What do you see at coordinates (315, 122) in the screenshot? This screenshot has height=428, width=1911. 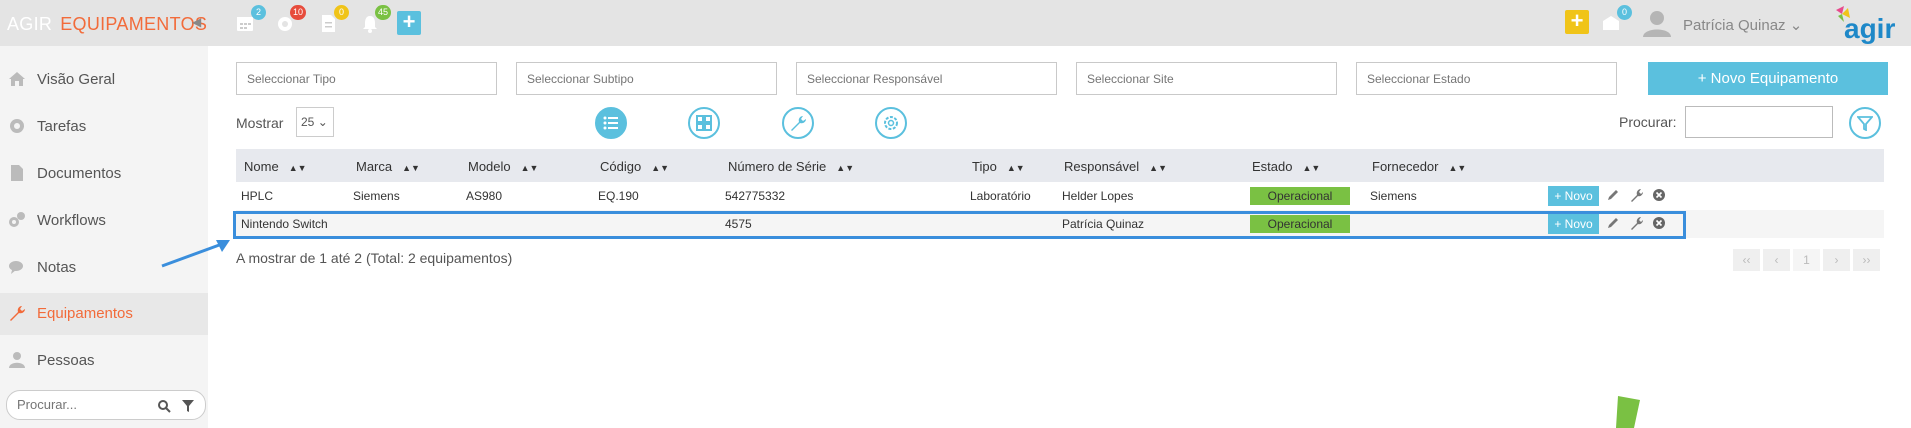 I see `page-size-select: 25 ⌄` at bounding box center [315, 122].